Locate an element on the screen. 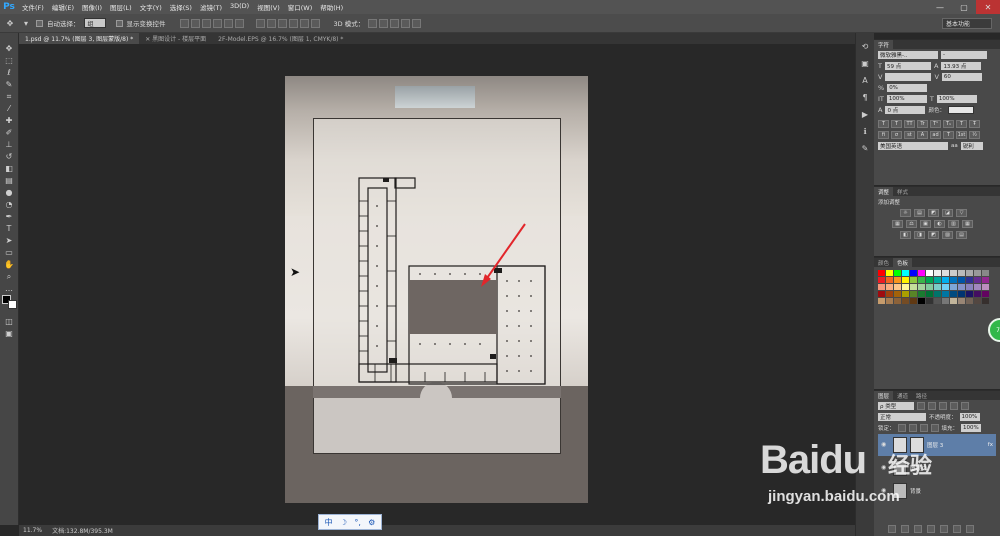 Image resolution: width=1000 pixels, height=536 pixels. adjustment-button: ☼ is located at coordinates (905, 212).